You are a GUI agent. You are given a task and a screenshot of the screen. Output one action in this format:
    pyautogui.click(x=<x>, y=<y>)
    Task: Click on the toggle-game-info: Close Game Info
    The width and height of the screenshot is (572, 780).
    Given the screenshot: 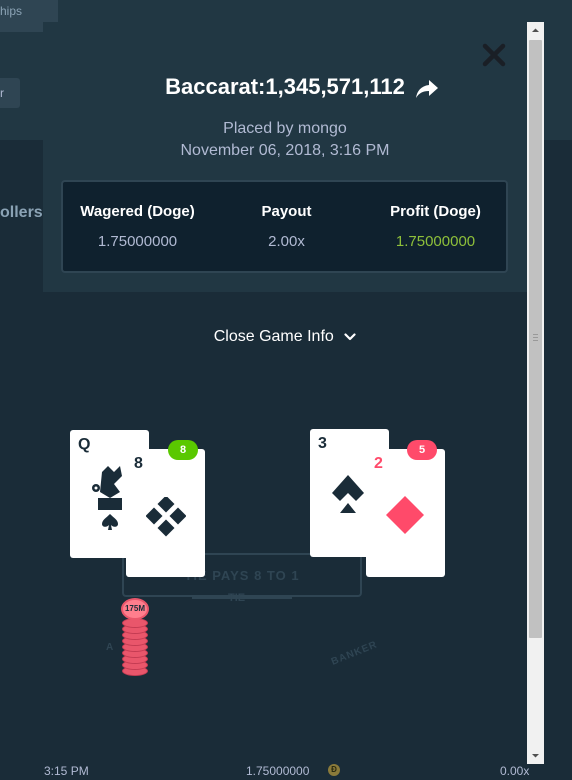 What is the action you would take?
    pyautogui.click(x=285, y=337)
    